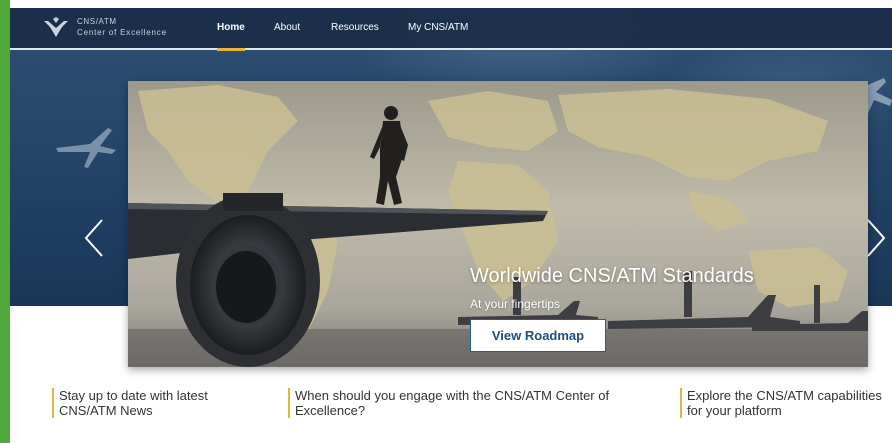  I want to click on nav-active-indicator, so click(231, 49).